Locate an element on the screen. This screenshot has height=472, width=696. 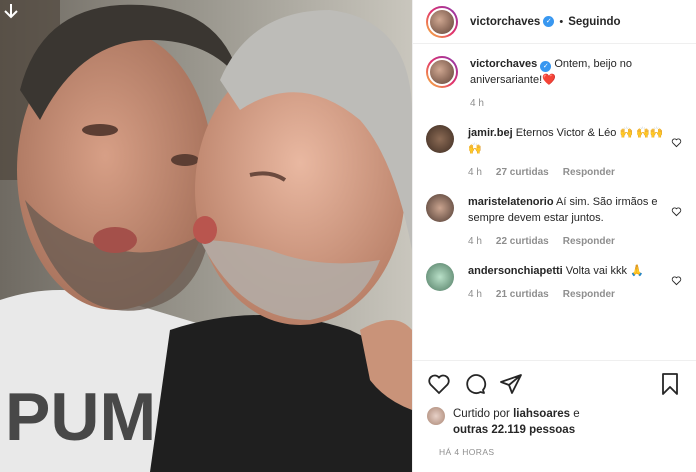
comment-icon is located at coordinates (475, 384).